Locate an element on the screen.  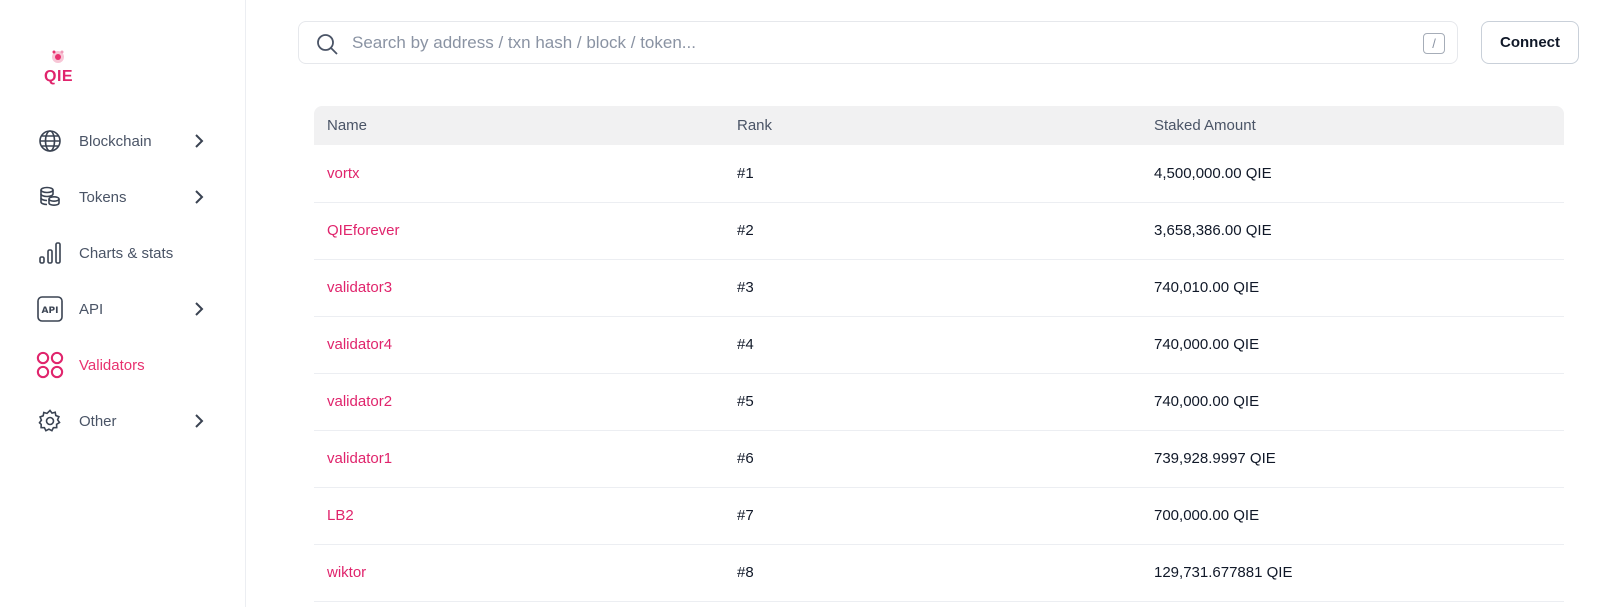
logo: QIE is located at coordinates (58, 68).